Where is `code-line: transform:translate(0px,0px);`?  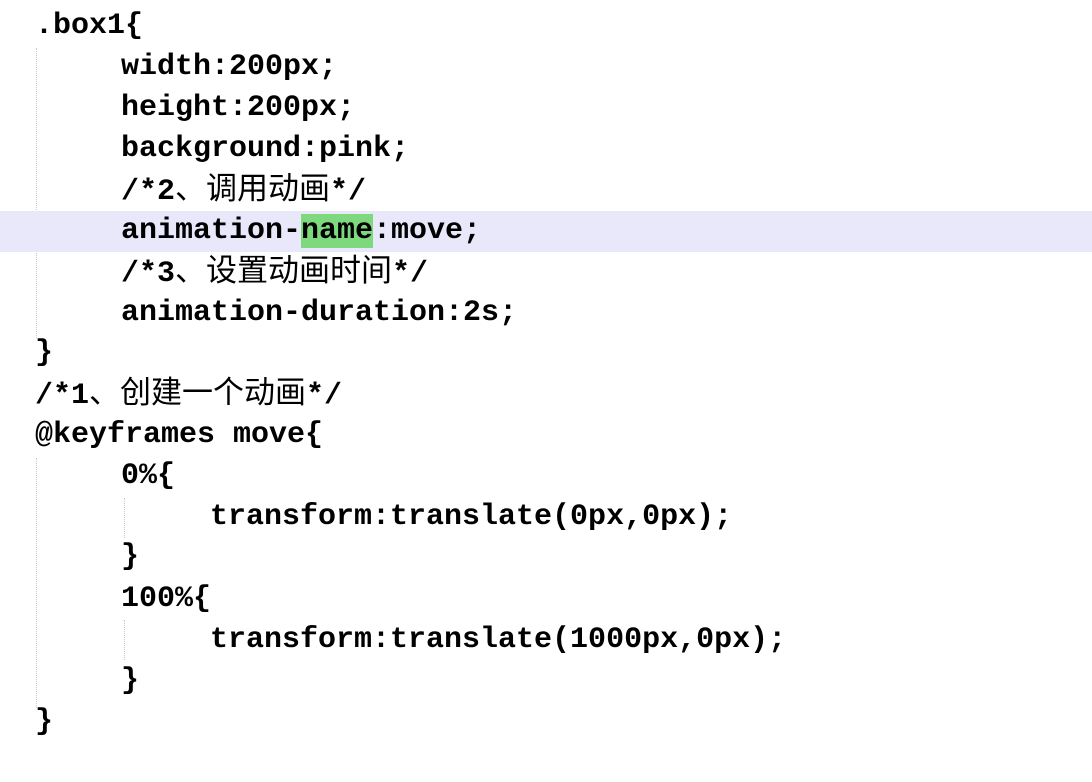 code-line: transform:translate(0px,0px); is located at coordinates (546, 517).